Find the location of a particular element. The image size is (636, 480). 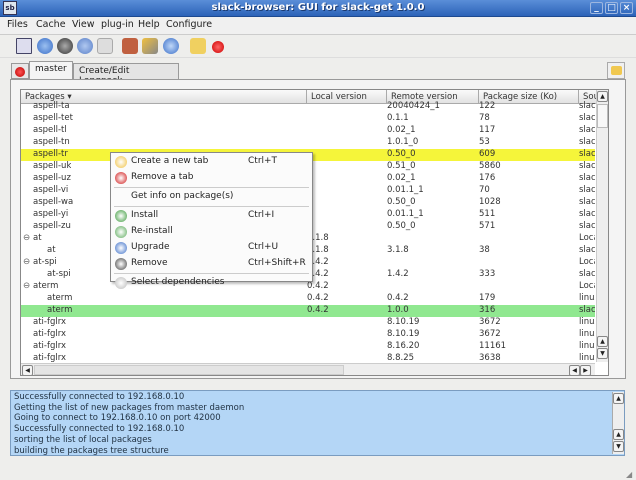

install-icon is located at coordinates (121, 216).